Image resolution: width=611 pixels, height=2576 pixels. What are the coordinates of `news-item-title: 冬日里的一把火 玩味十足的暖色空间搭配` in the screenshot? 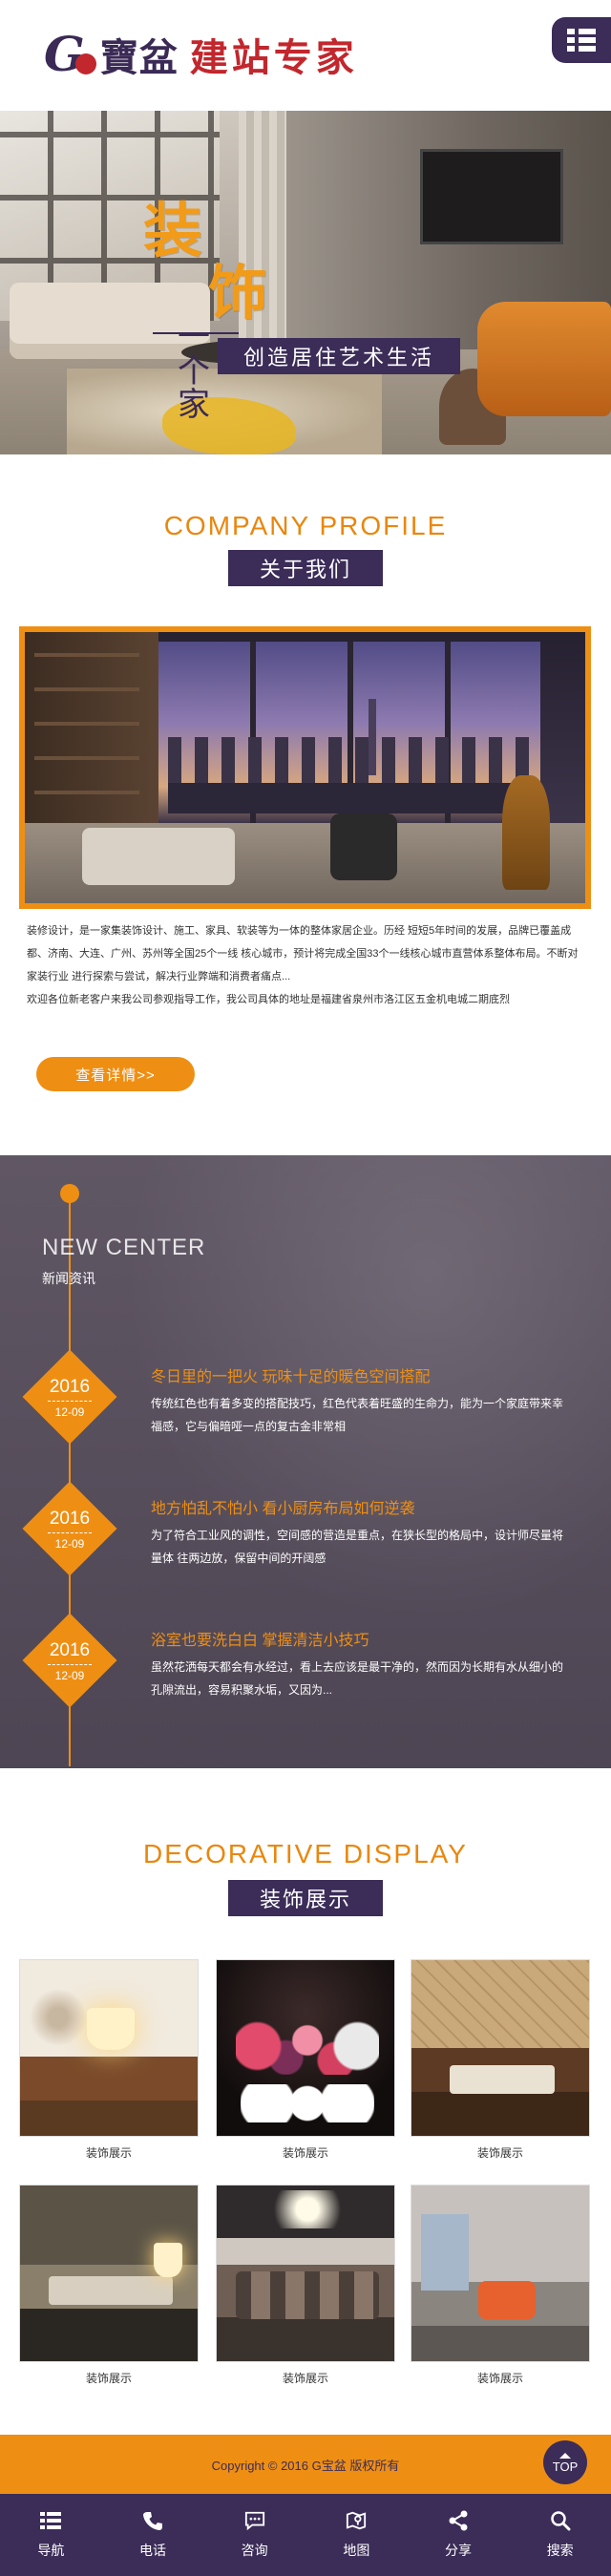 It's located at (361, 1374).